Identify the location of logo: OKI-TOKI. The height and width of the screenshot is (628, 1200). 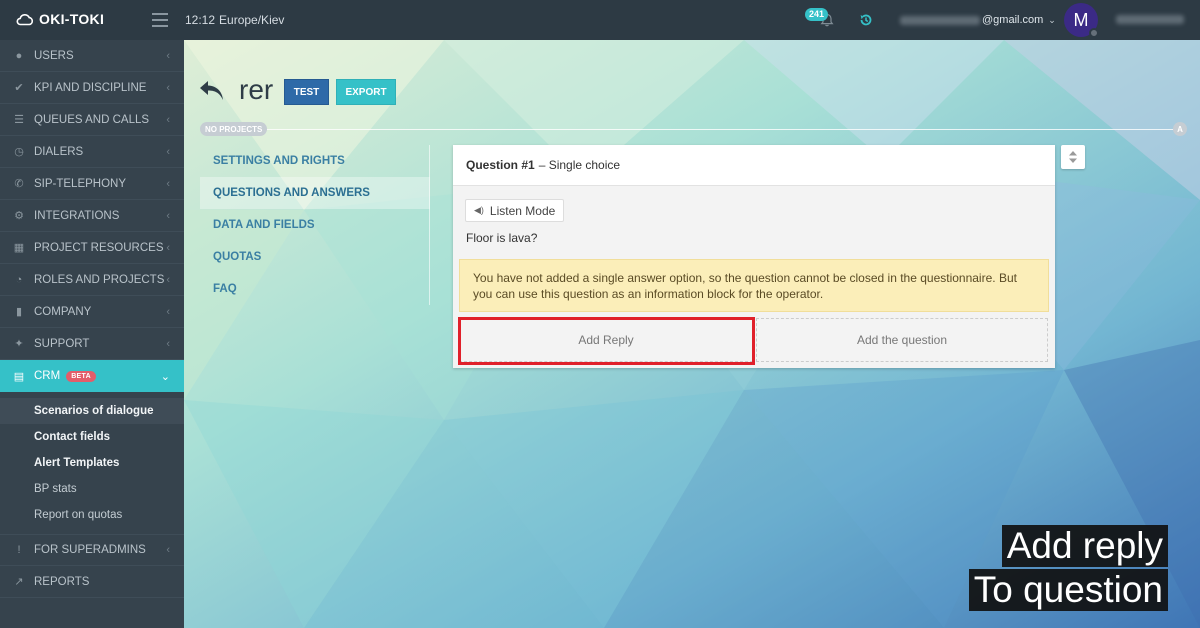
(60, 19).